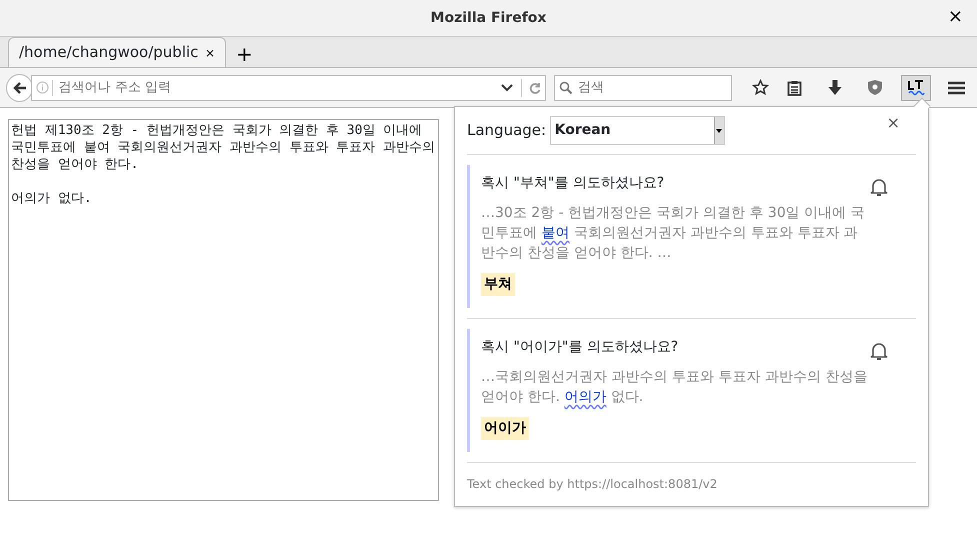  I want to click on reload-icon, so click(535, 88).